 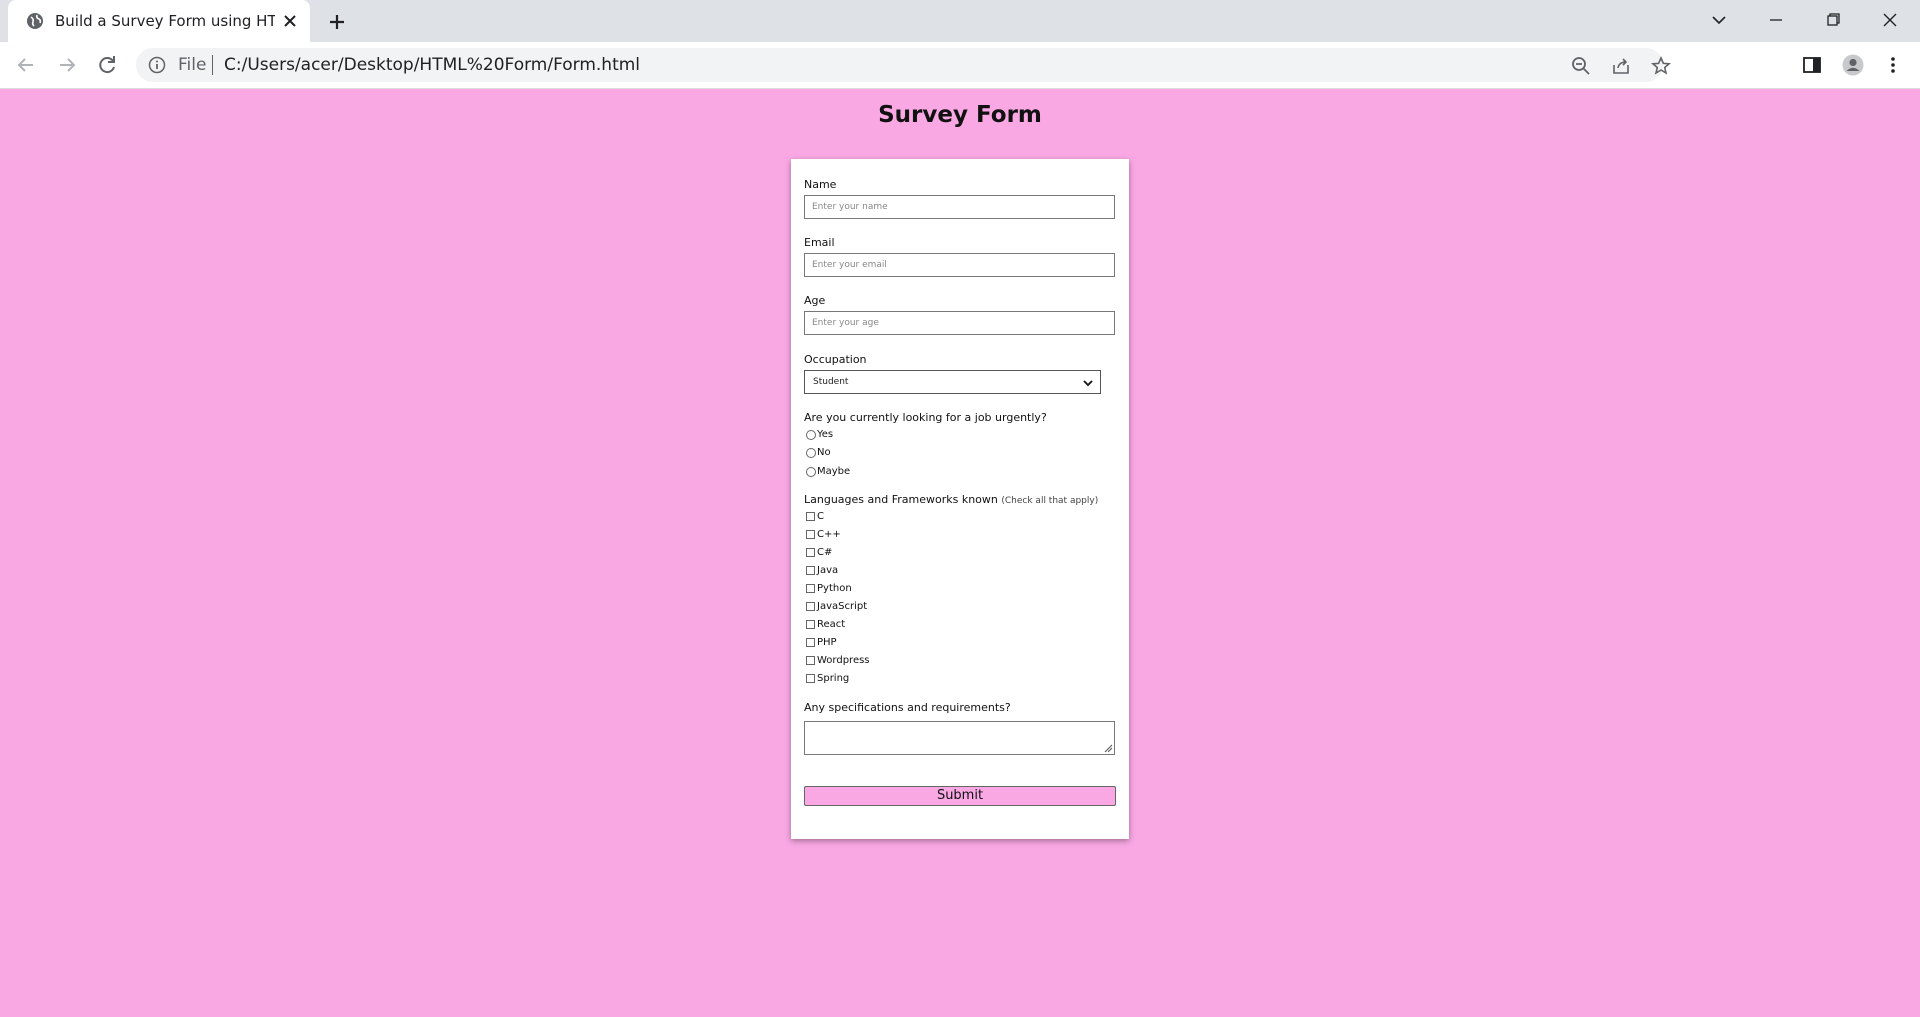 What do you see at coordinates (960, 115) in the screenshot?
I see `page-title: Survey Form` at bounding box center [960, 115].